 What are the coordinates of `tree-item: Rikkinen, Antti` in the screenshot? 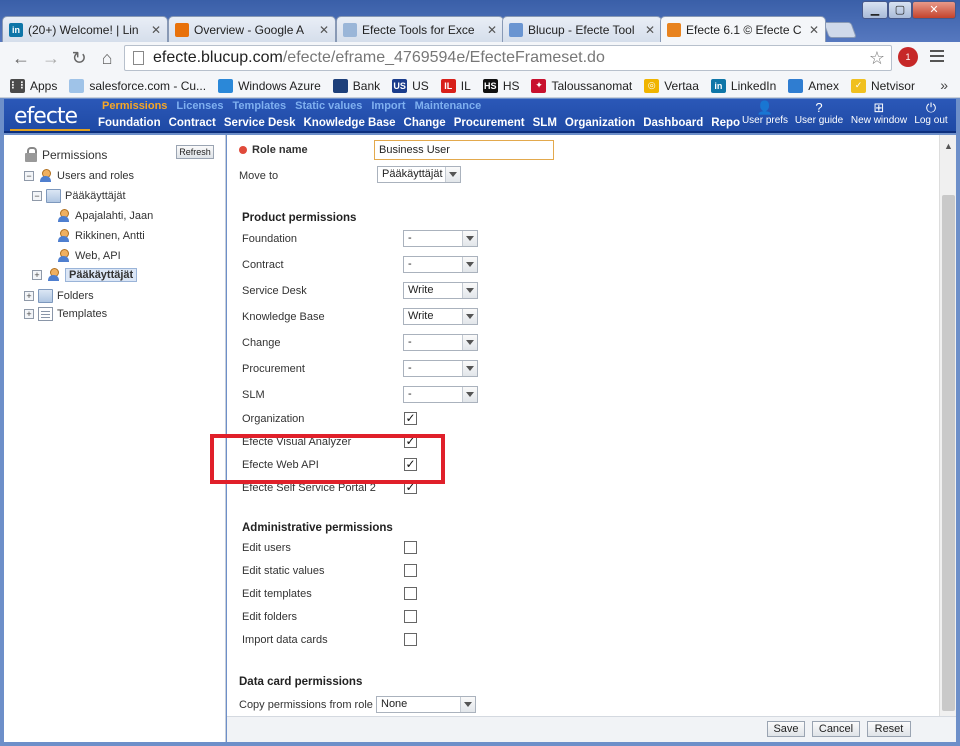 It's located at (100, 236).